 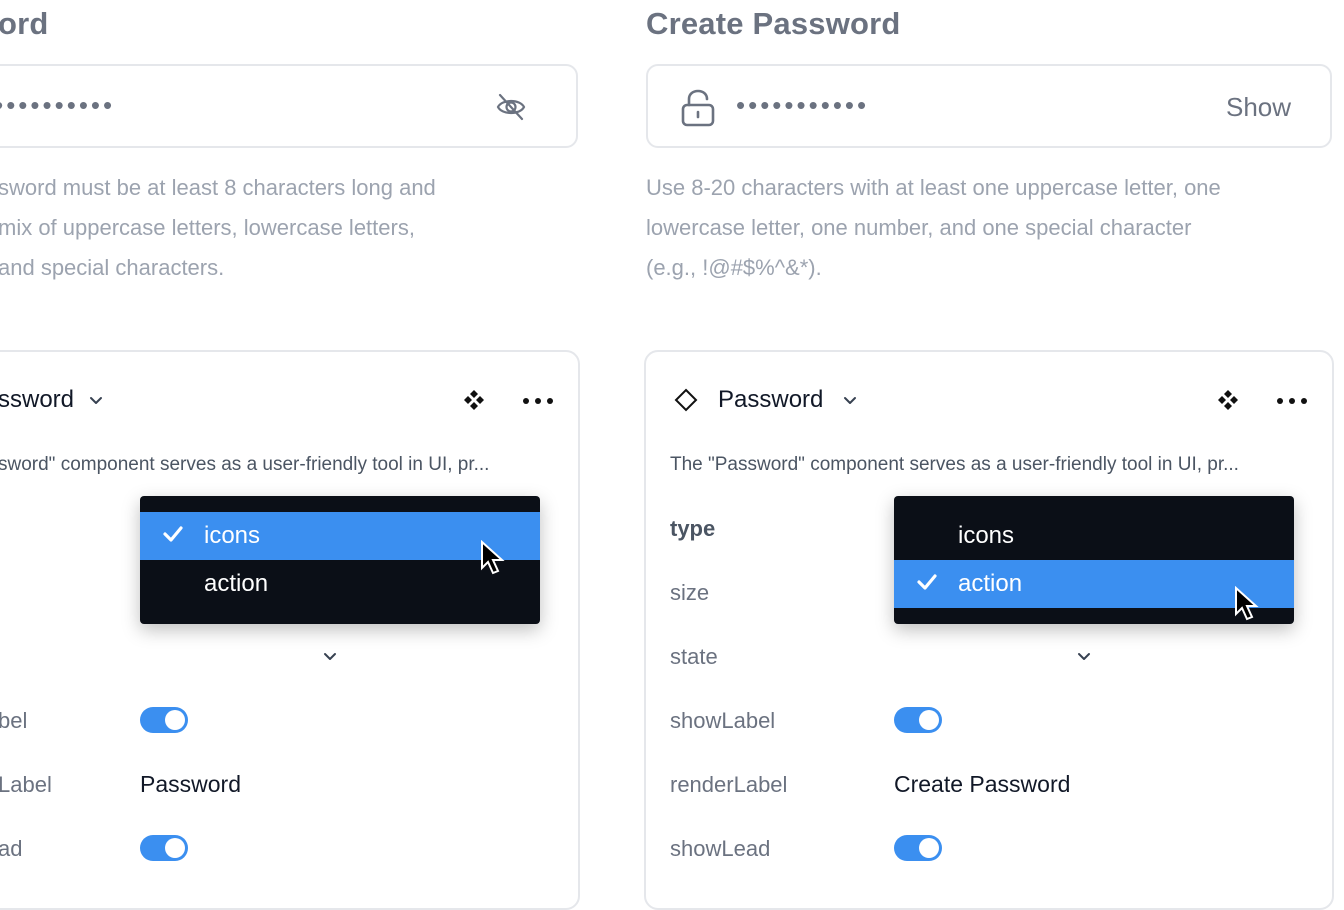 What do you see at coordinates (694, 656) in the screenshot?
I see `prop-label-state: state` at bounding box center [694, 656].